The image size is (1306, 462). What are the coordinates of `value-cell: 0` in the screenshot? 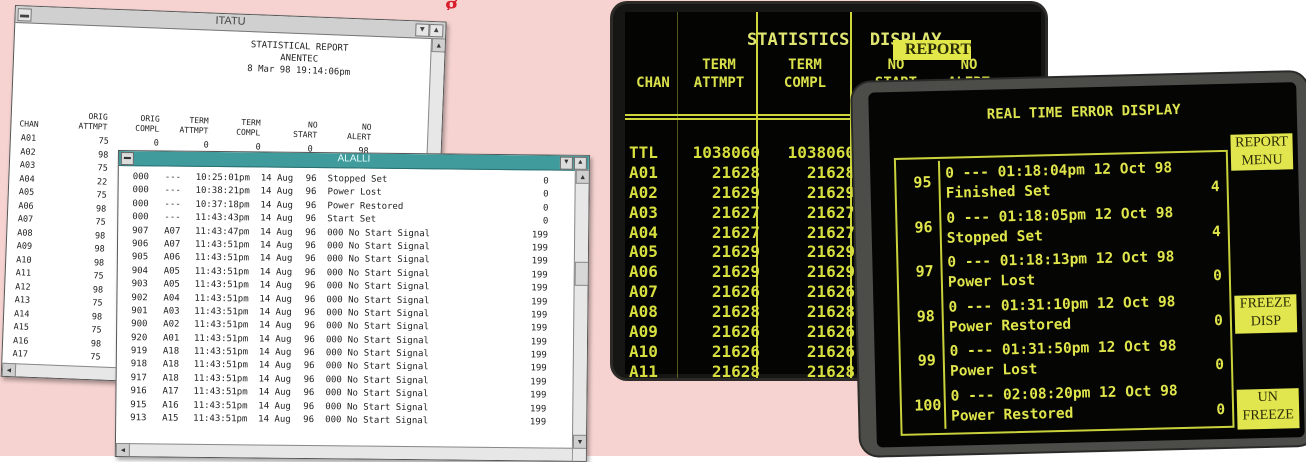 It's located at (144, 142).